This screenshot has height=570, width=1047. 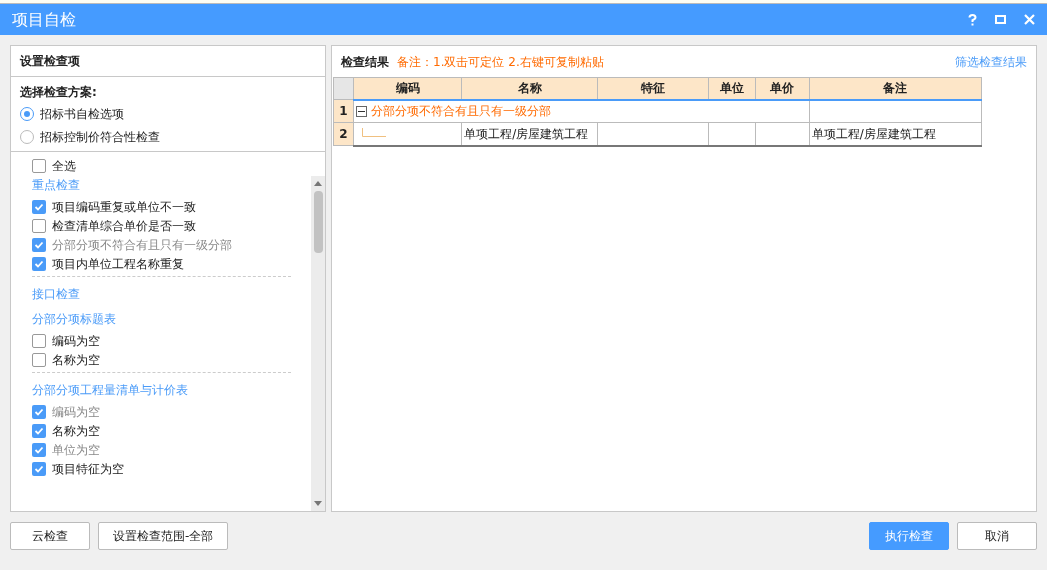 What do you see at coordinates (782, 88) in the screenshot?
I see `column-header: 单价` at bounding box center [782, 88].